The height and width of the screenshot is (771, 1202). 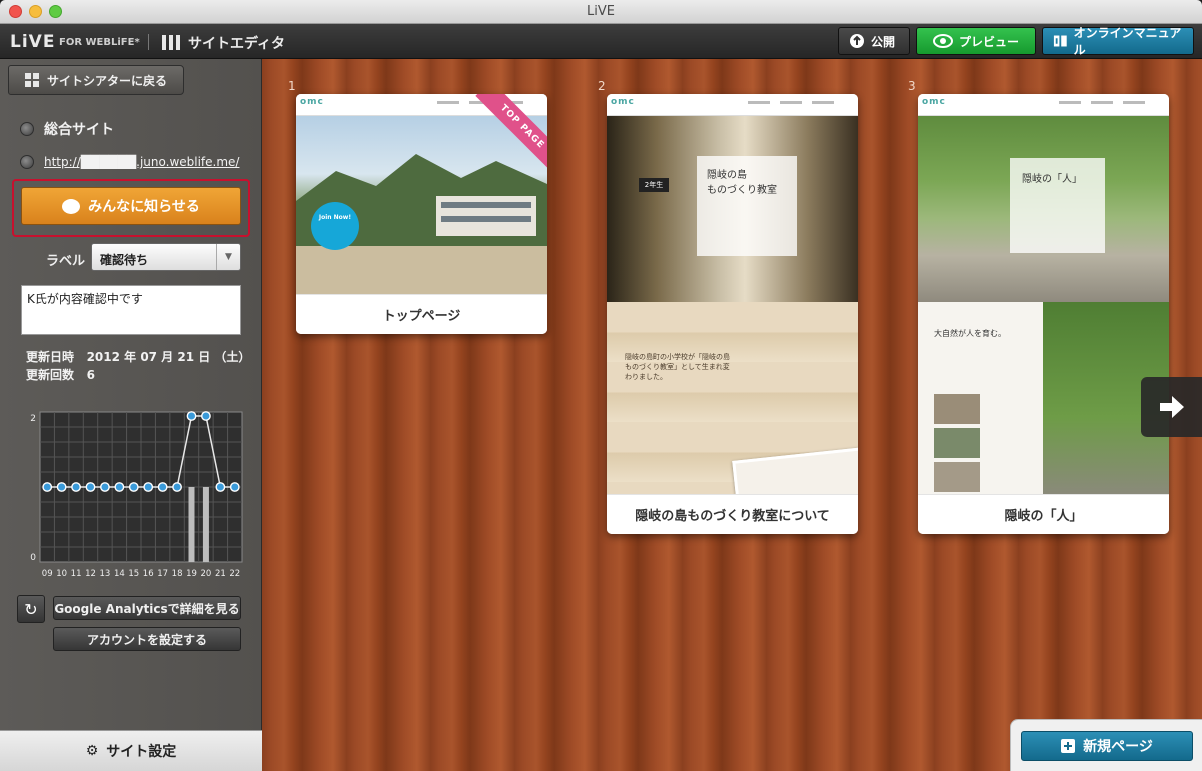 I want to click on back-to-site-theater-button: サイトシアターに戻る, so click(x=96, y=80).